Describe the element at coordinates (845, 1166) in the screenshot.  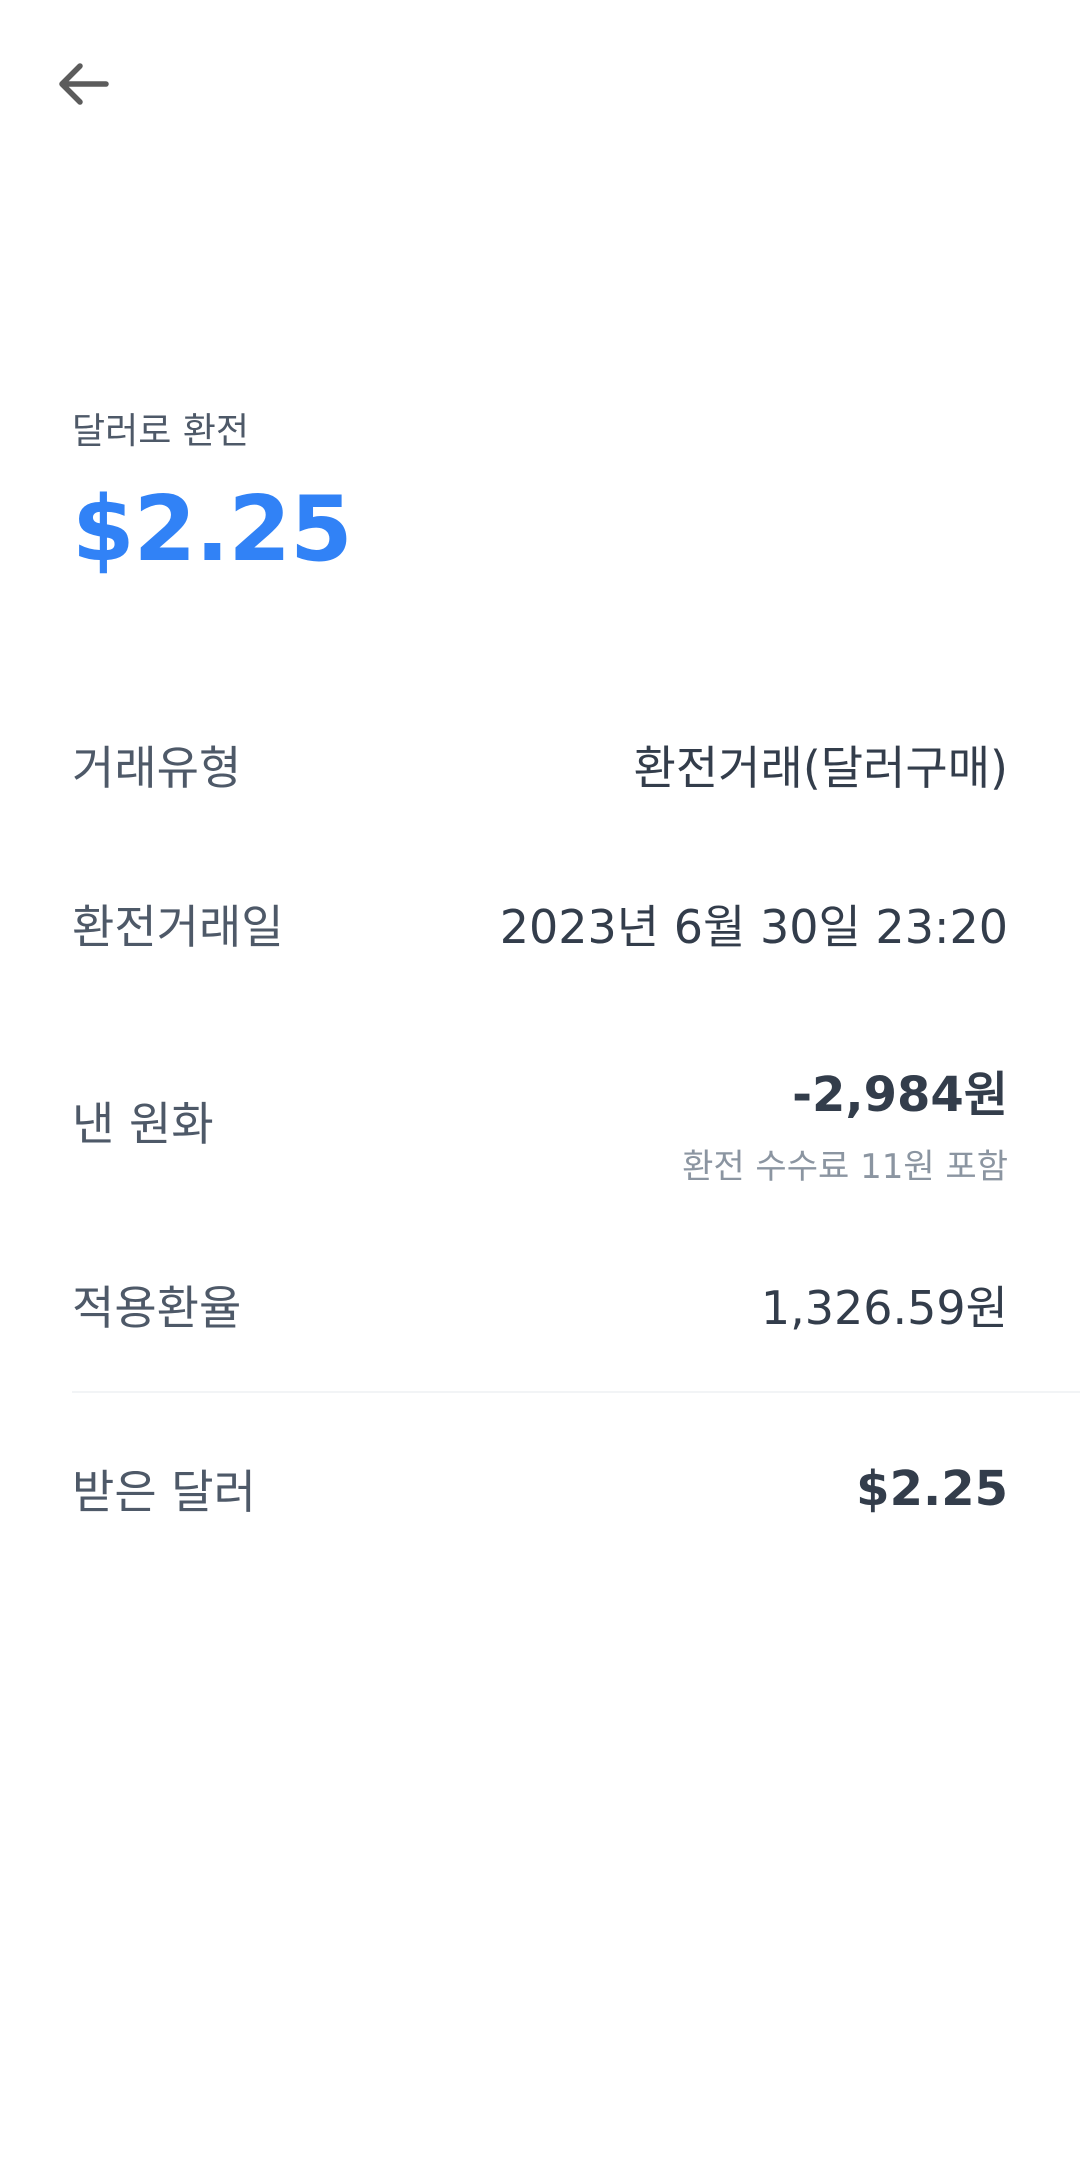
I see `fee-note: 환전 수수료 11원 포함` at that location.